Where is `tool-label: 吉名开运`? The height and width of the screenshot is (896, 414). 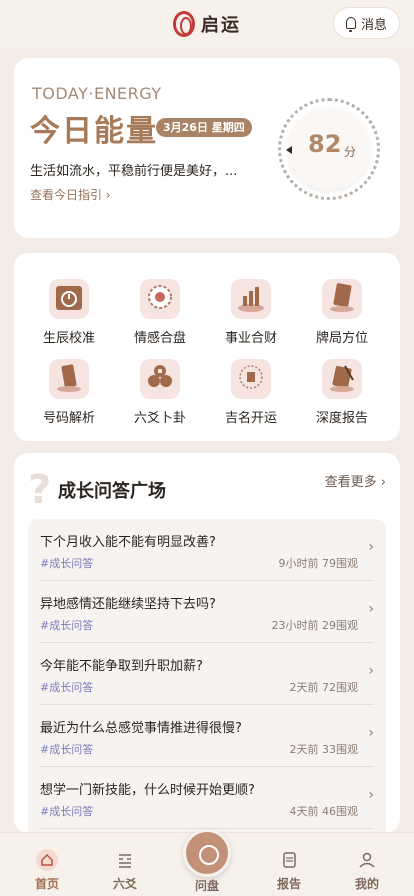 tool-label: 吉名开运 is located at coordinates (250, 418).